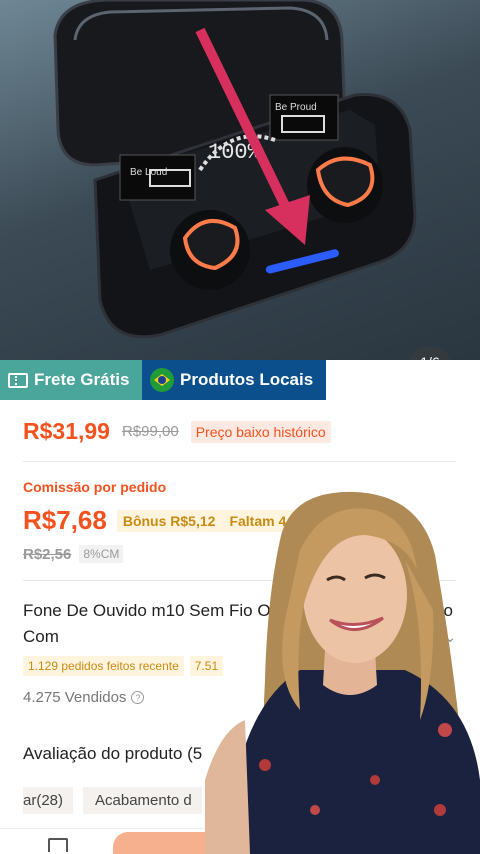  I want to click on brazil-flag-icon, so click(162, 380).